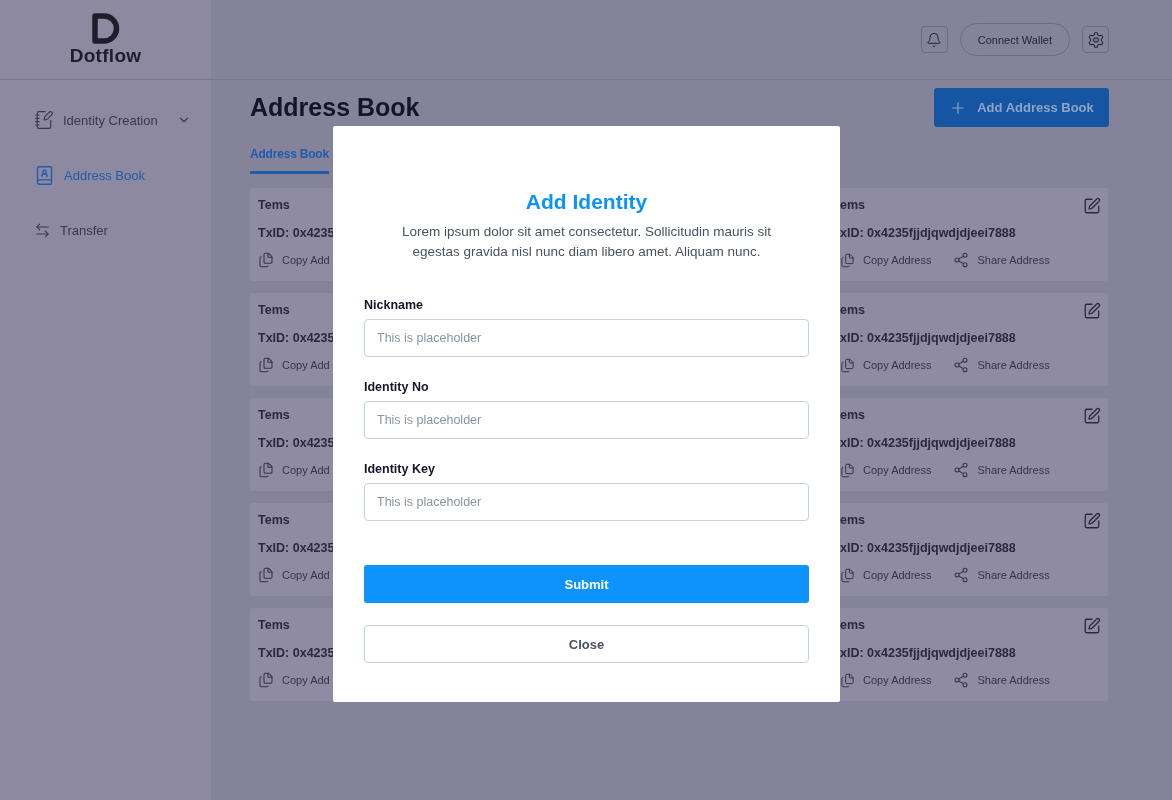  What do you see at coordinates (44, 120) in the screenshot?
I see `notebook-icon` at bounding box center [44, 120].